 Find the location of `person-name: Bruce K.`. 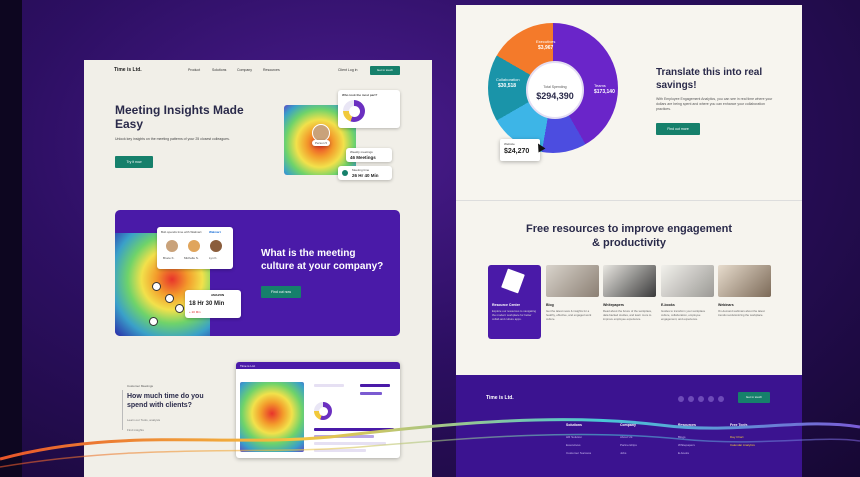

person-name: Bruce K. is located at coordinates (169, 258).